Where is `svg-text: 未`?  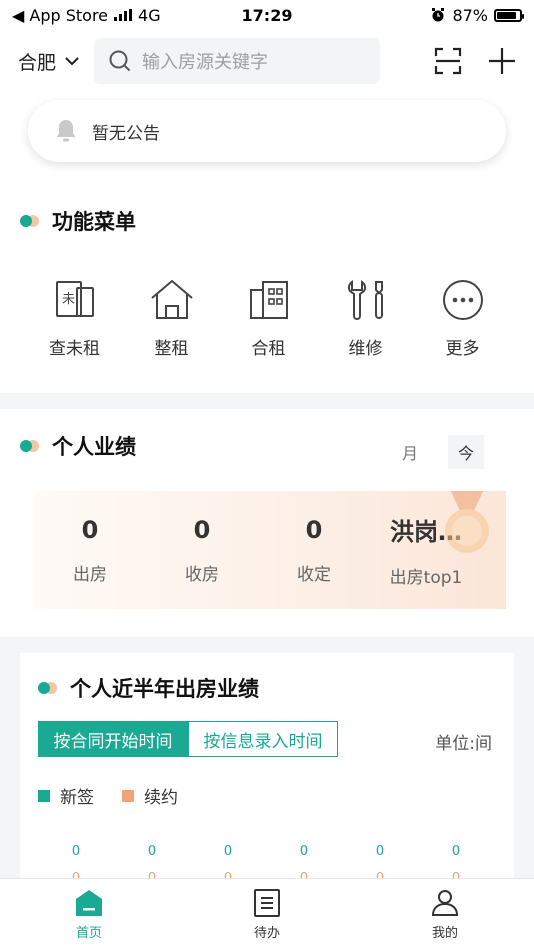
svg-text: 未 is located at coordinates (68, 299).